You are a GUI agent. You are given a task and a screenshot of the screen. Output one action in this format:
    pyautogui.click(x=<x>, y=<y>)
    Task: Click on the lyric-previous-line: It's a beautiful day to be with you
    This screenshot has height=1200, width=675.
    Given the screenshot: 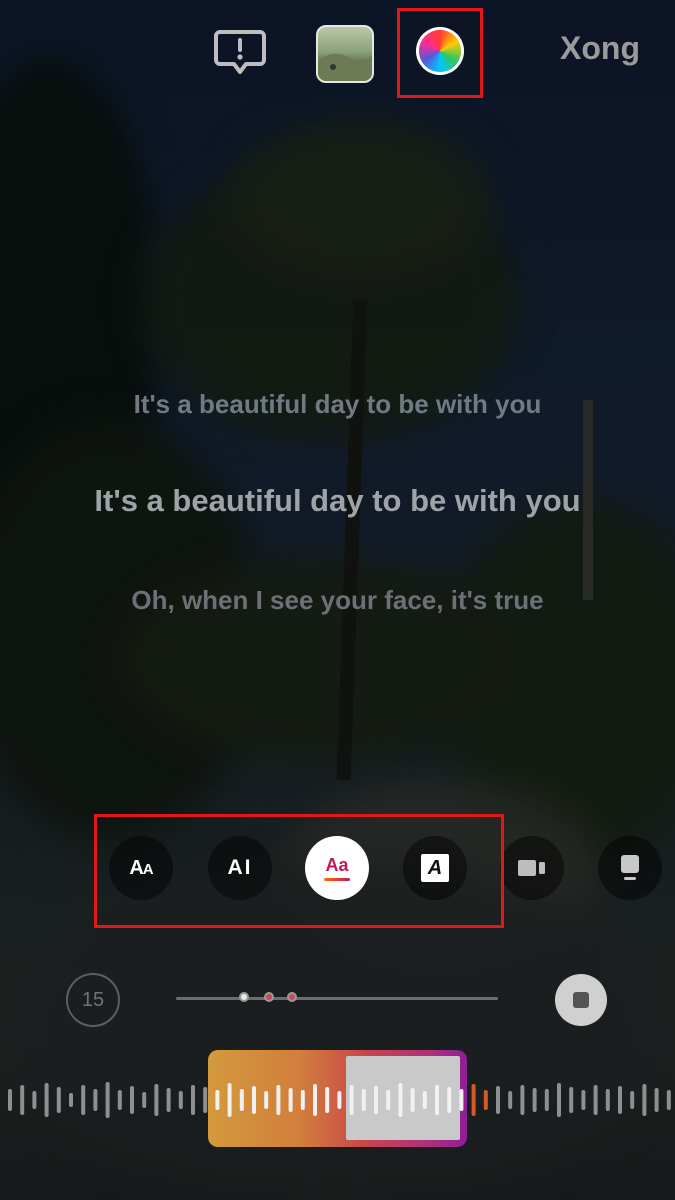 What is the action you would take?
    pyautogui.click(x=337, y=404)
    